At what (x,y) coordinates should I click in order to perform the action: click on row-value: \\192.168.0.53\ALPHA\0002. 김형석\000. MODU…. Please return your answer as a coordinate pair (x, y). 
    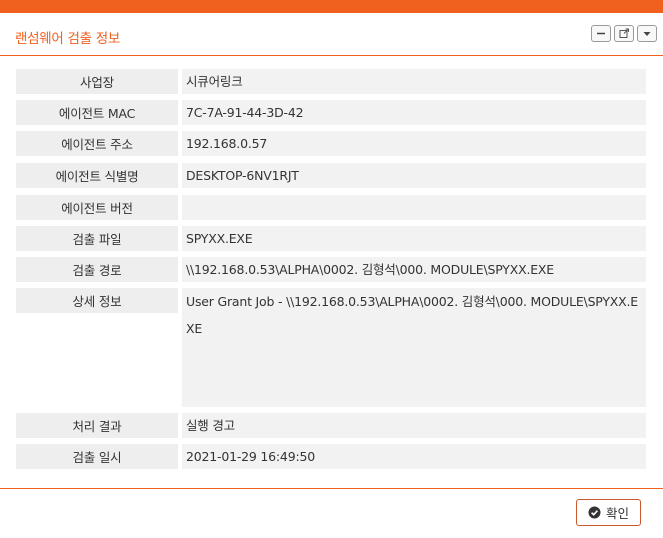
    Looking at the image, I should click on (414, 269).